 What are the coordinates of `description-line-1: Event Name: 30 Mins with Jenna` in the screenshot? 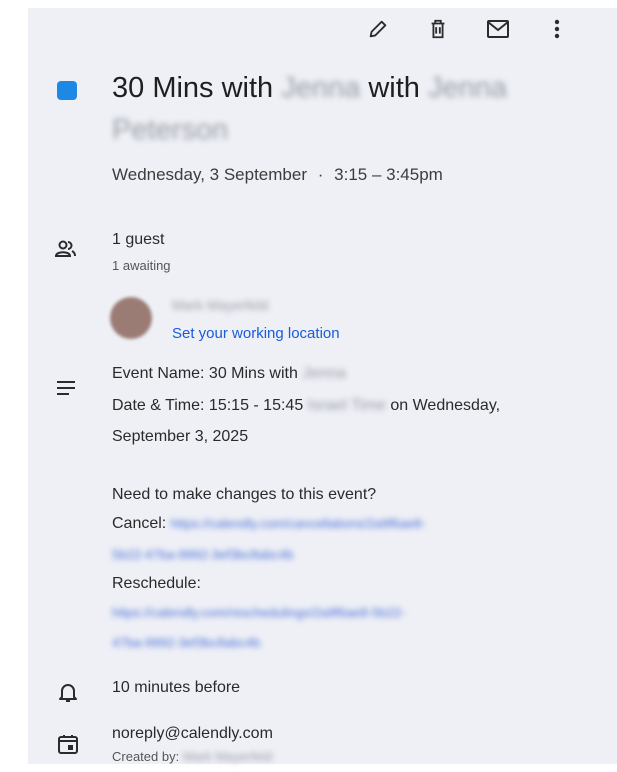 It's located at (229, 374).